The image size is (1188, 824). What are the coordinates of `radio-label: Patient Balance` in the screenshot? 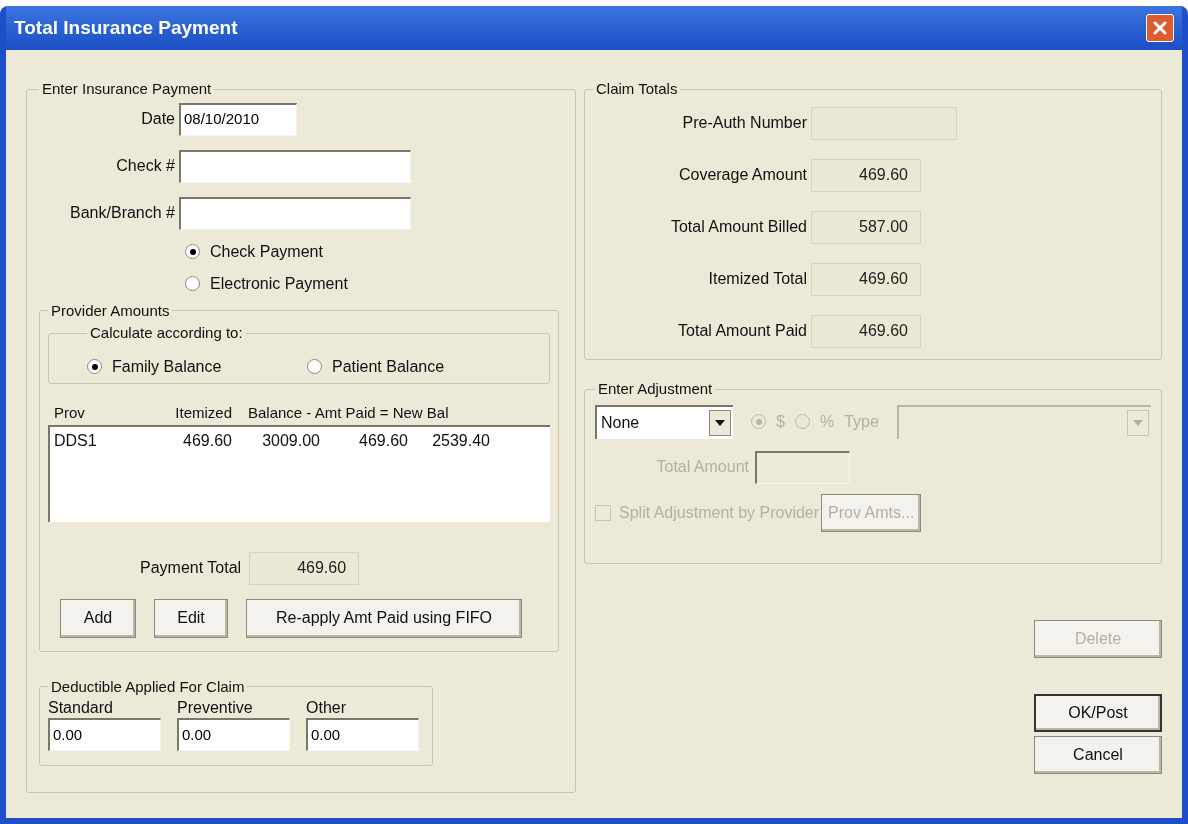 It's located at (388, 366).